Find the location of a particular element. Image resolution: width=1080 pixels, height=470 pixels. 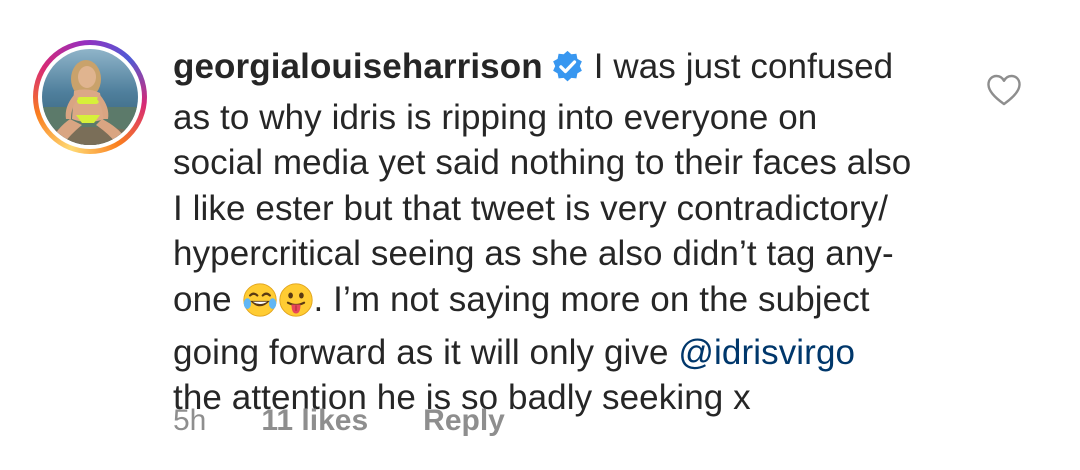

avatar-story-ring is located at coordinates (90, 97).